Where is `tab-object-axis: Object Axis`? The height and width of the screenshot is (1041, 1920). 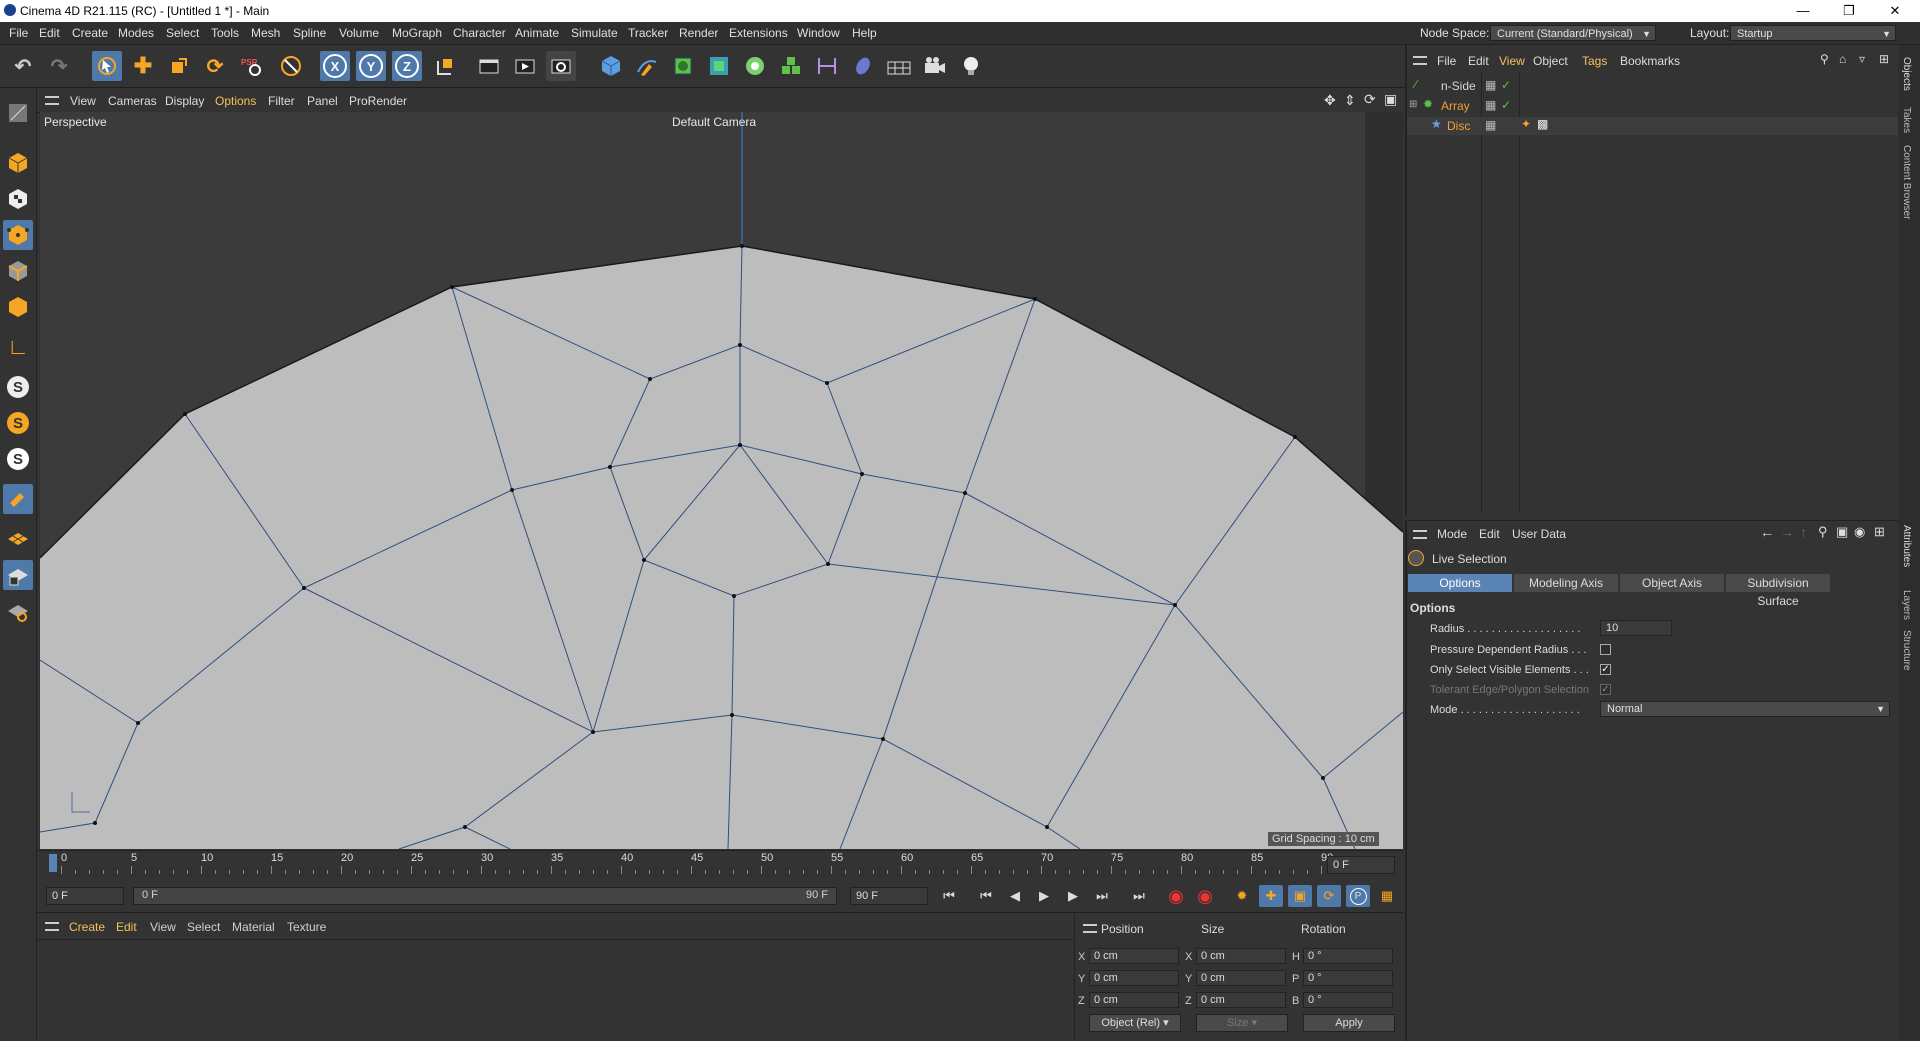 tab-object-axis: Object Axis is located at coordinates (1672, 583).